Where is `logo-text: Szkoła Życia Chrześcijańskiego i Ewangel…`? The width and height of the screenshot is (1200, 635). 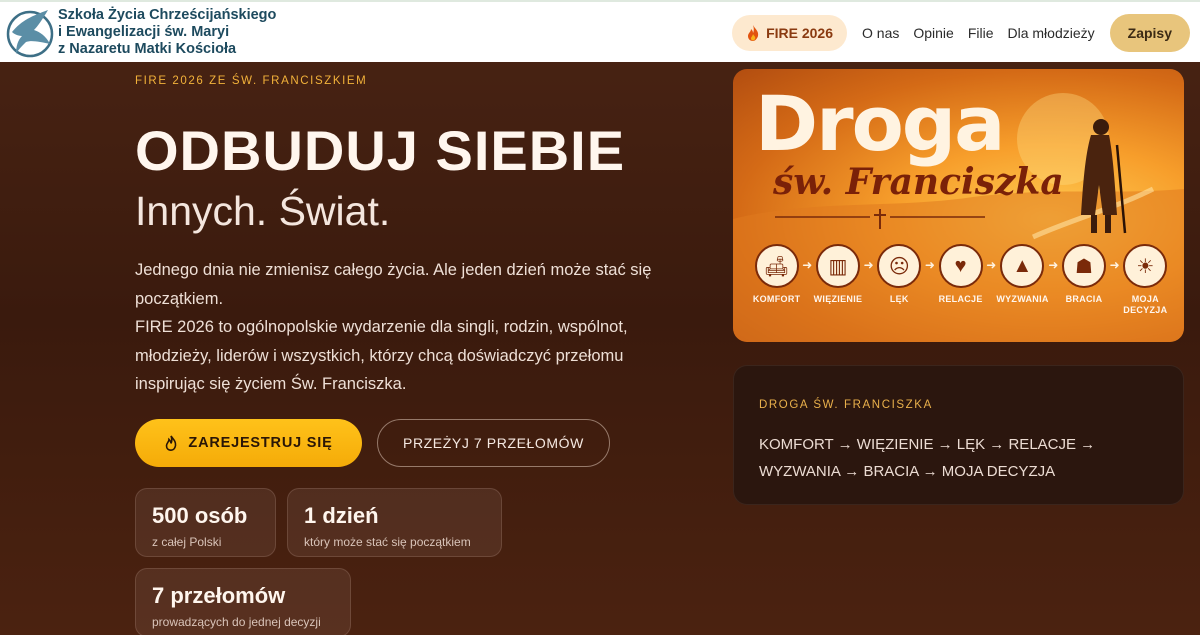
logo-text: Szkoła Życia Chrześcijańskiego i Ewangel… is located at coordinates (167, 32).